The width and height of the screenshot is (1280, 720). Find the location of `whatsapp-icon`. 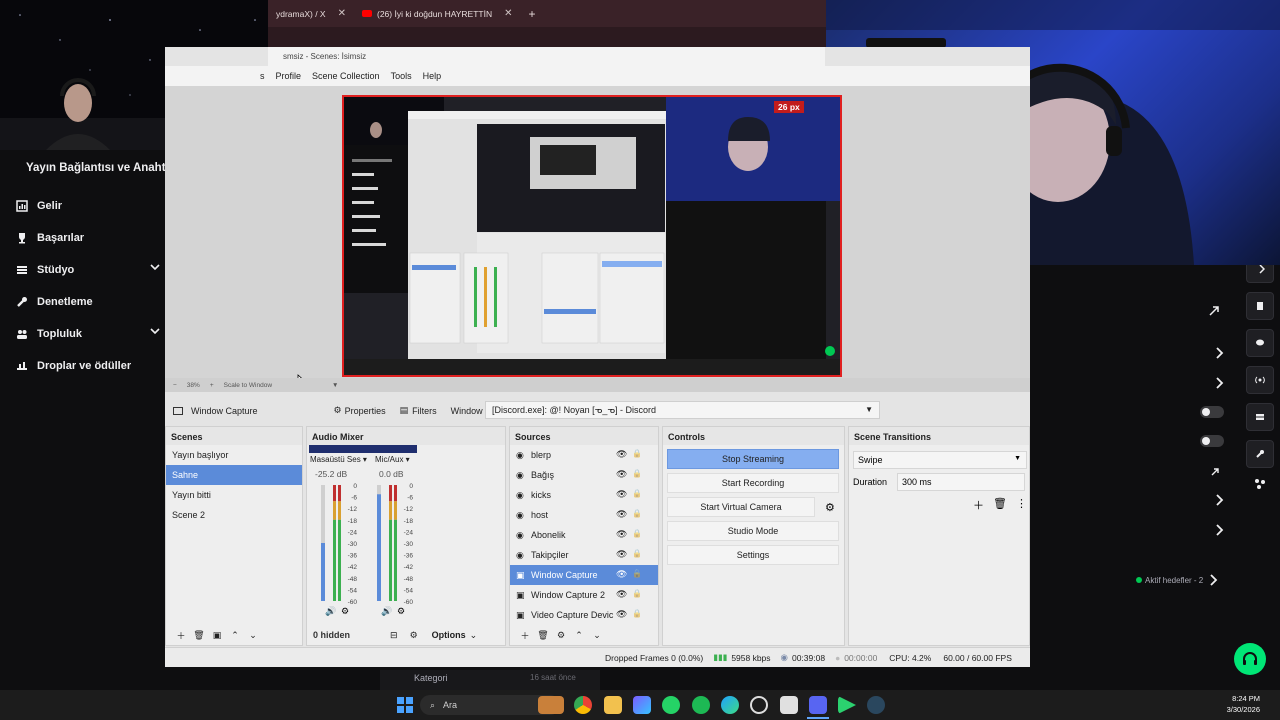

whatsapp-icon is located at coordinates (671, 705).